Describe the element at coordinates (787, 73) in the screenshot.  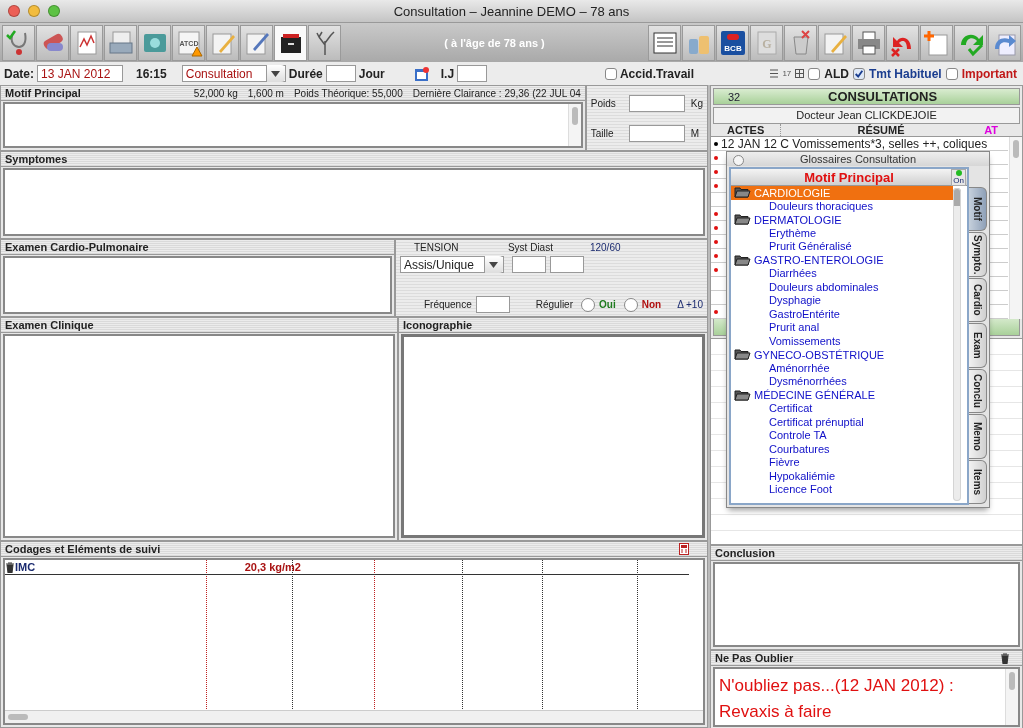
I see `counter-label: 17` at that location.